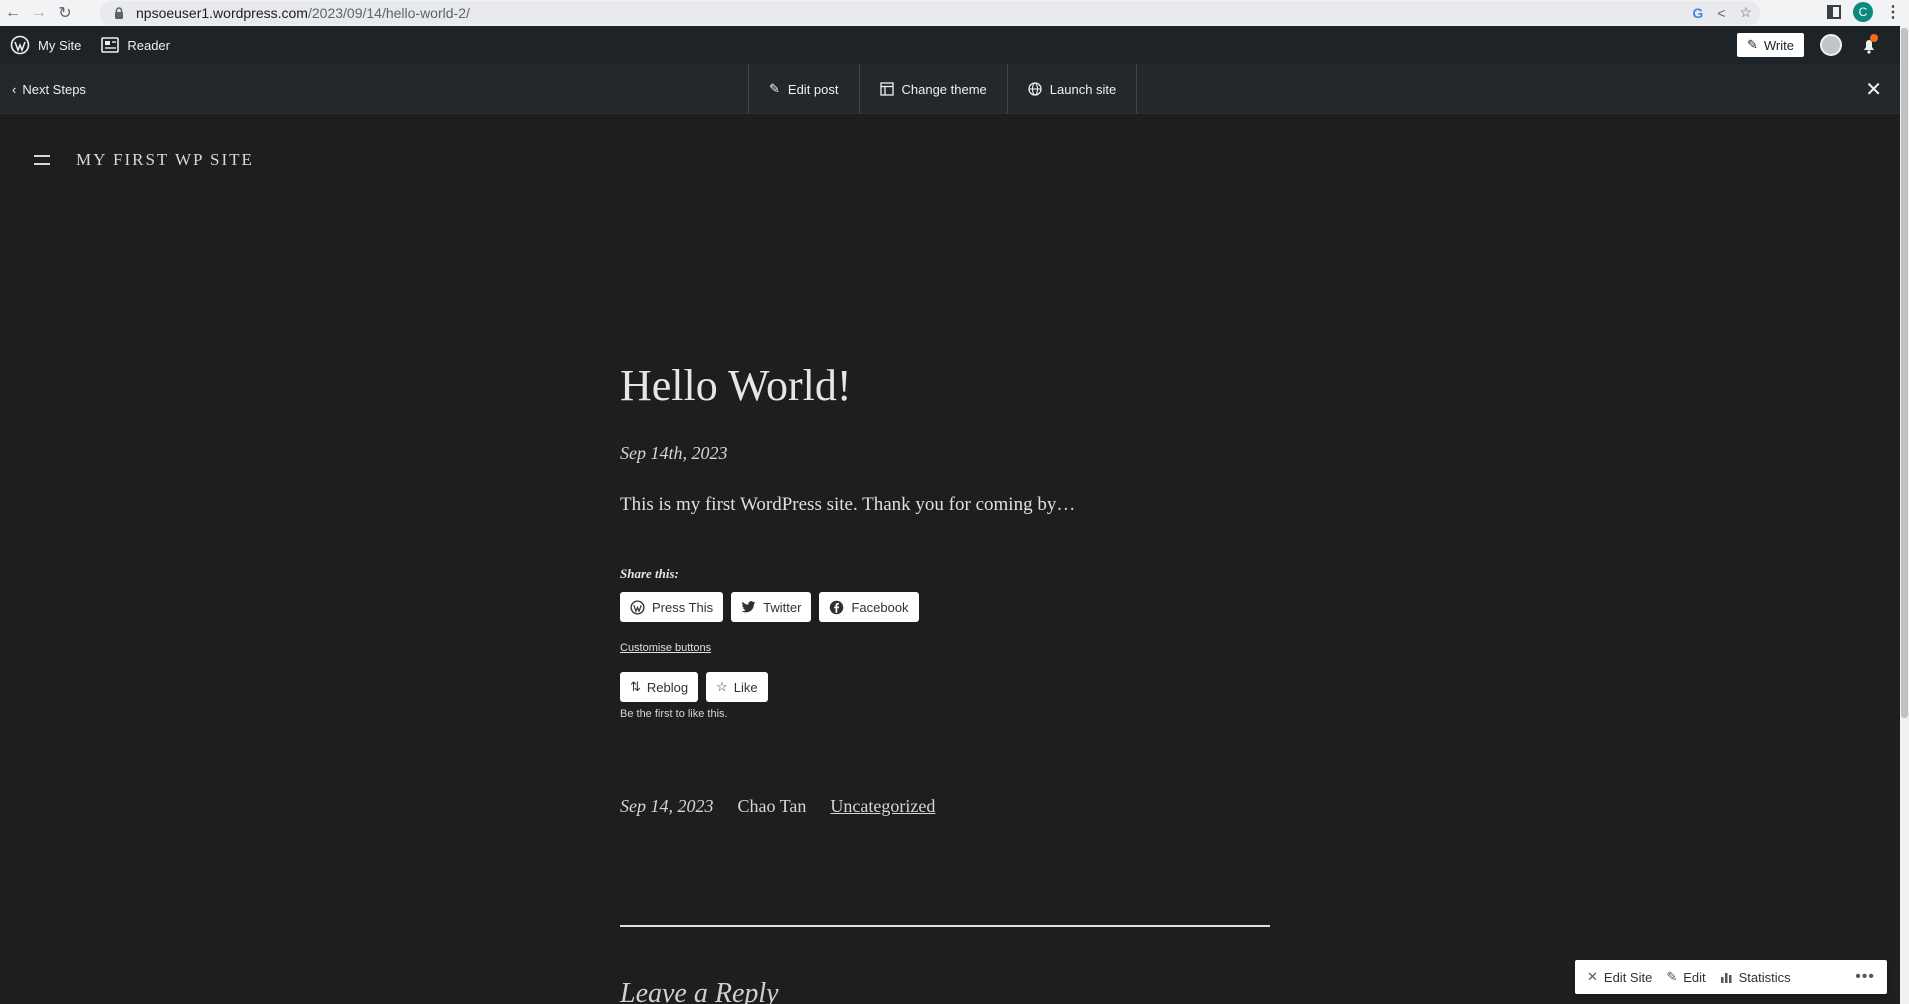 Image resolution: width=1909 pixels, height=1004 pixels. I want to click on edit-post-button: ✎ Edit post, so click(803, 89).